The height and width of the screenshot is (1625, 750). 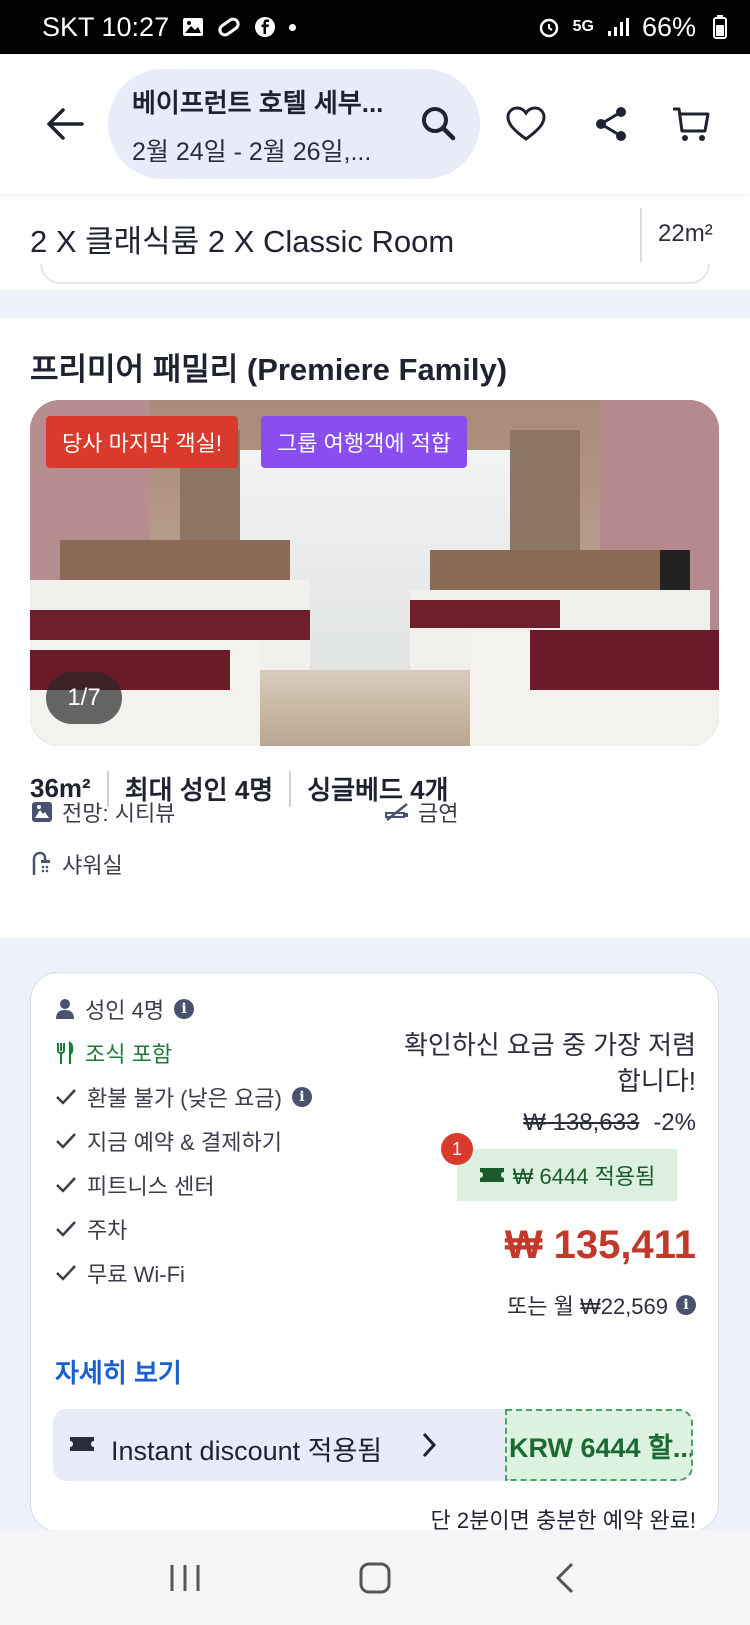 I want to click on discount-percent: -2%, so click(x=674, y=1122).